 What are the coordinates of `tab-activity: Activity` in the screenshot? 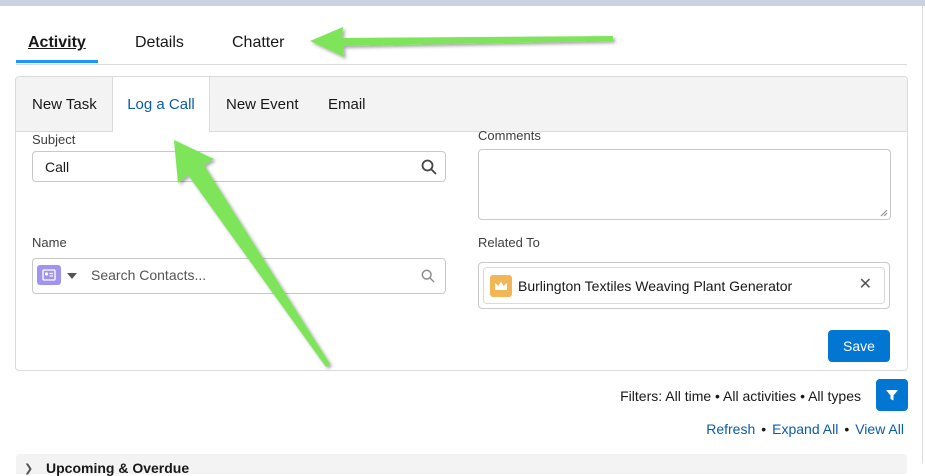 It's located at (57, 43).